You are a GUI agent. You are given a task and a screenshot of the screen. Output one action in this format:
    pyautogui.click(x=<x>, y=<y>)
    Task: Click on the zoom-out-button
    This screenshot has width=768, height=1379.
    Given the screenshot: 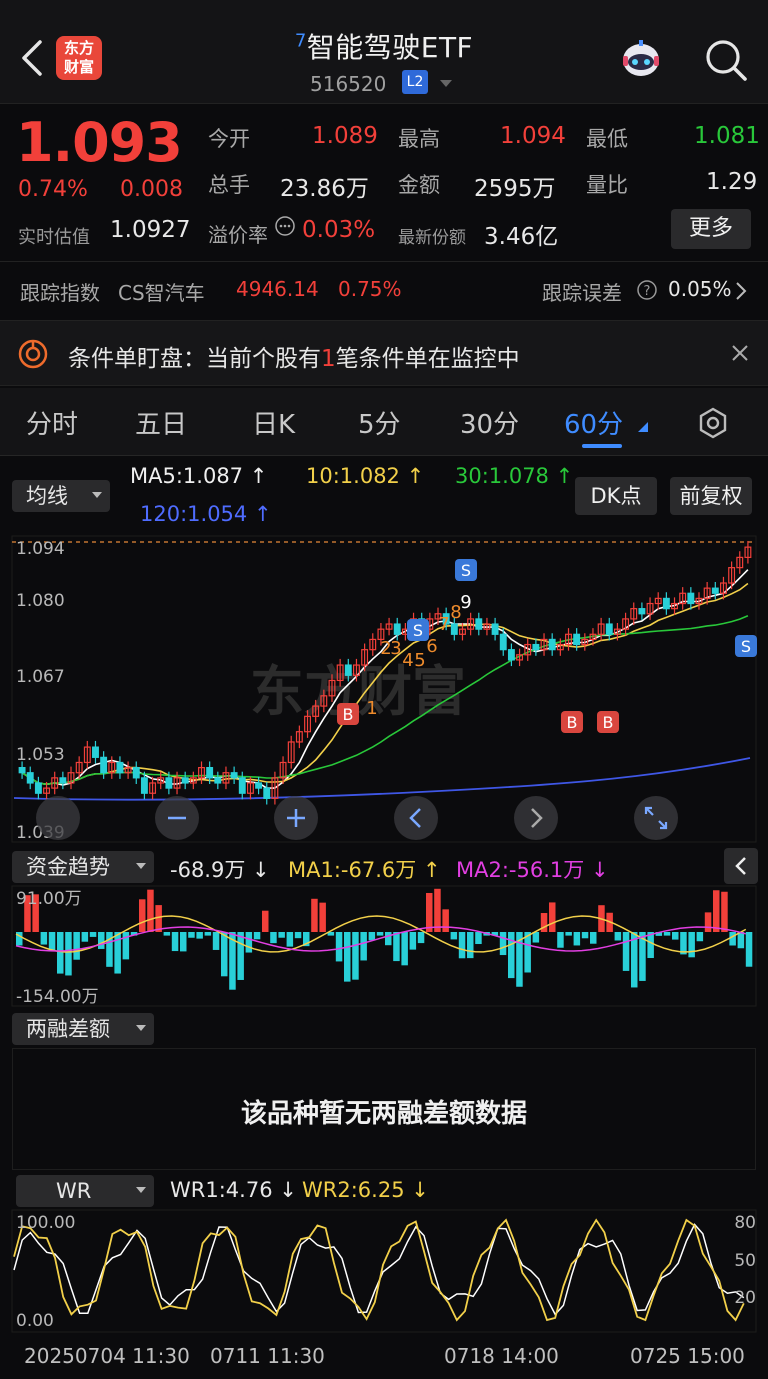 What is the action you would take?
    pyautogui.click(x=177, y=818)
    